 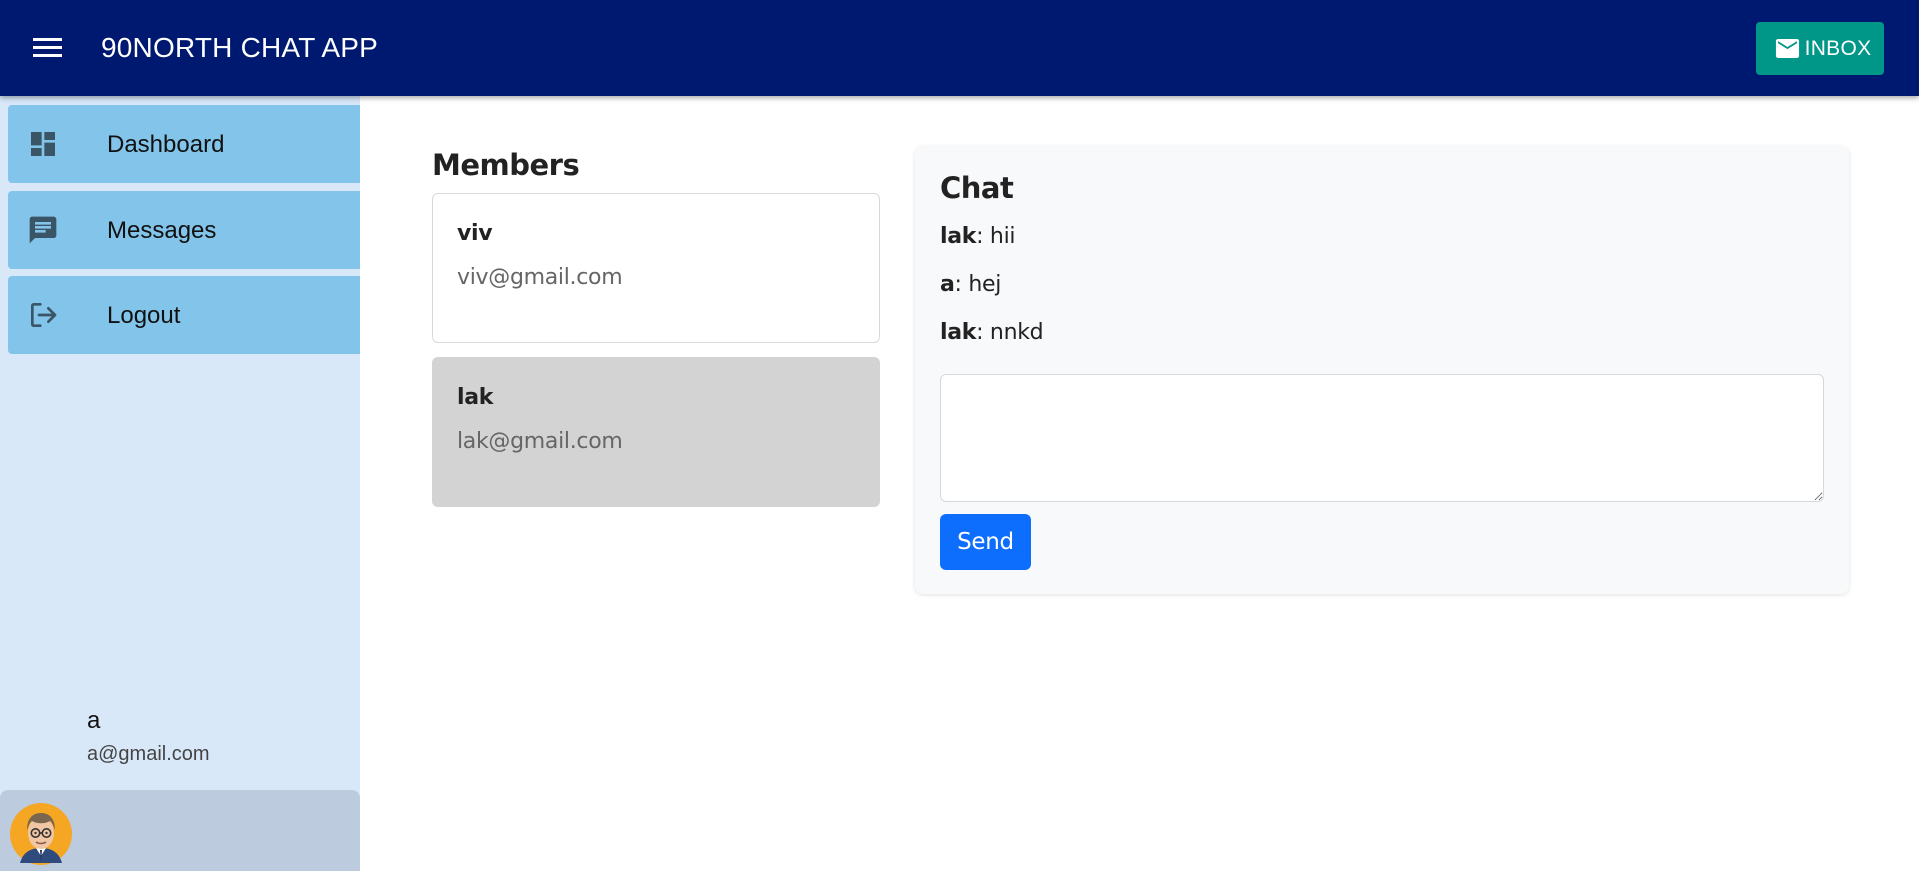 What do you see at coordinates (1787, 48) in the screenshot?
I see `mail-icon` at bounding box center [1787, 48].